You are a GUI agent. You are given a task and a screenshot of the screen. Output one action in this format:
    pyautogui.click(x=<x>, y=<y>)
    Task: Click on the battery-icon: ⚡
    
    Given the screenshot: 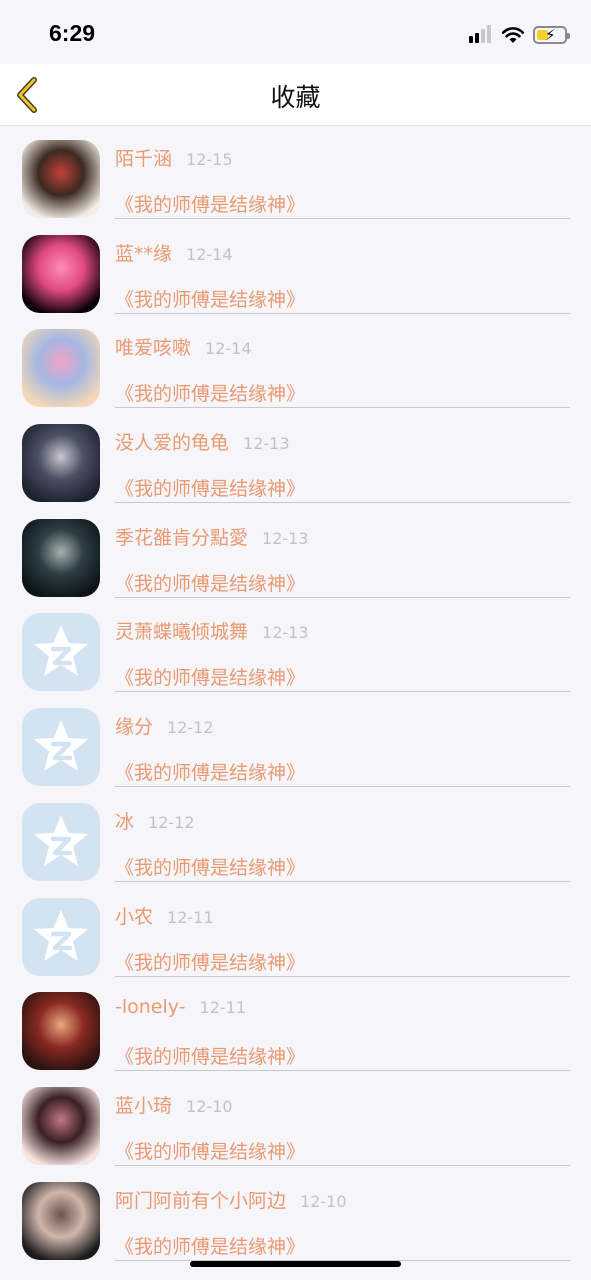 What is the action you would take?
    pyautogui.click(x=551, y=35)
    